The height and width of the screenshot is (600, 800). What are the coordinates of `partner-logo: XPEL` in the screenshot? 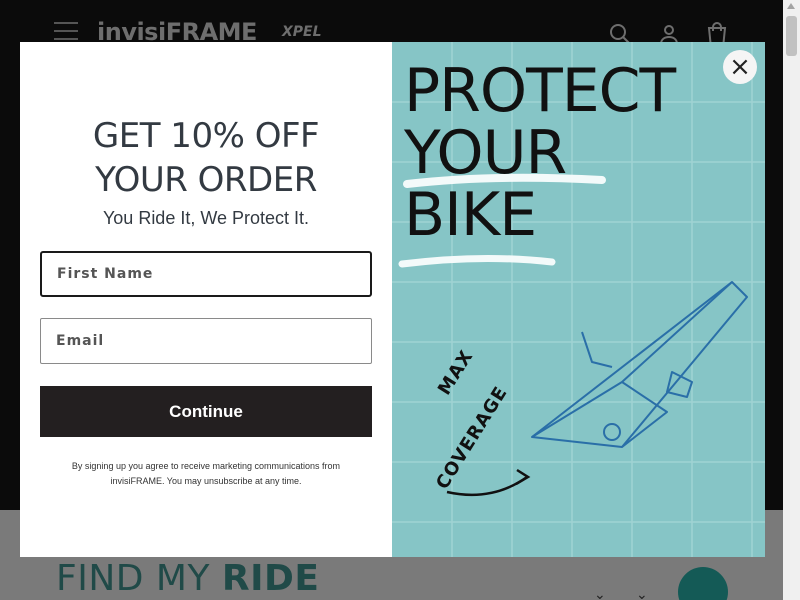 It's located at (302, 32).